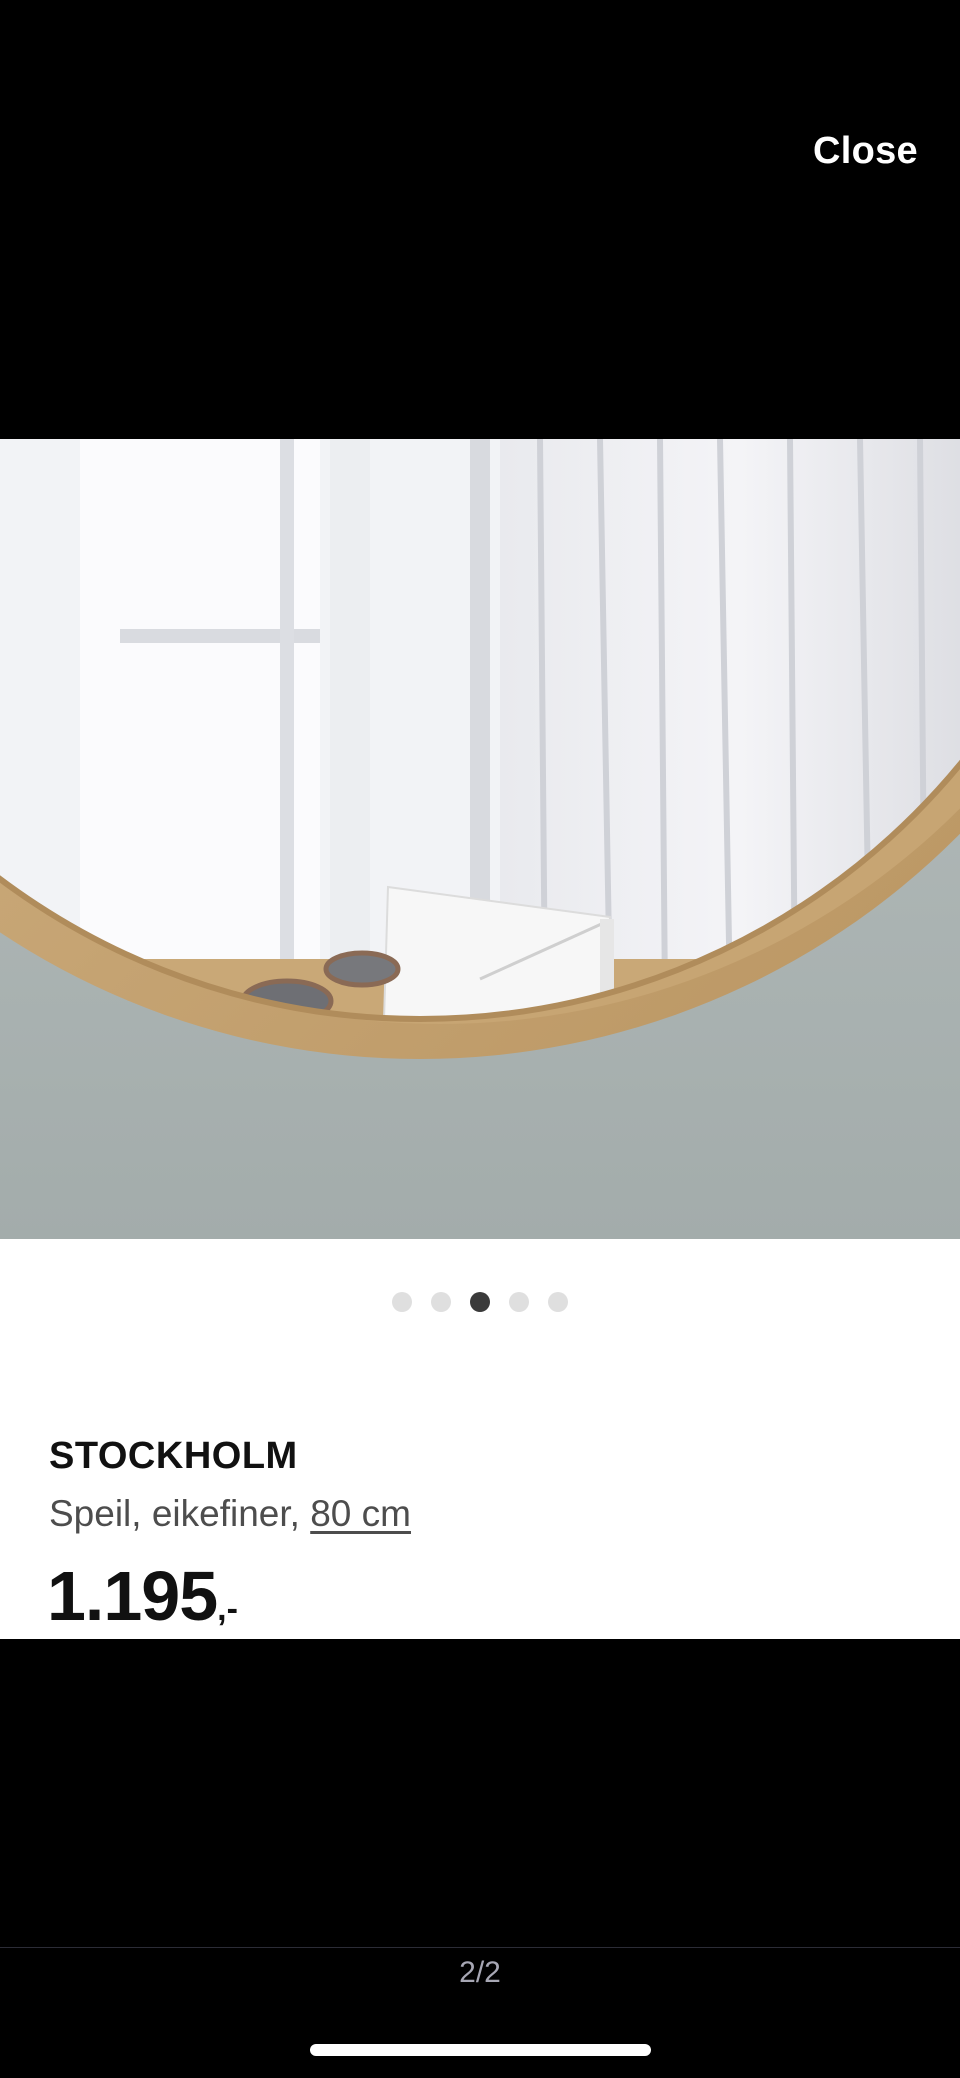  Describe the element at coordinates (865, 151) in the screenshot. I see `close-button: Close` at that location.